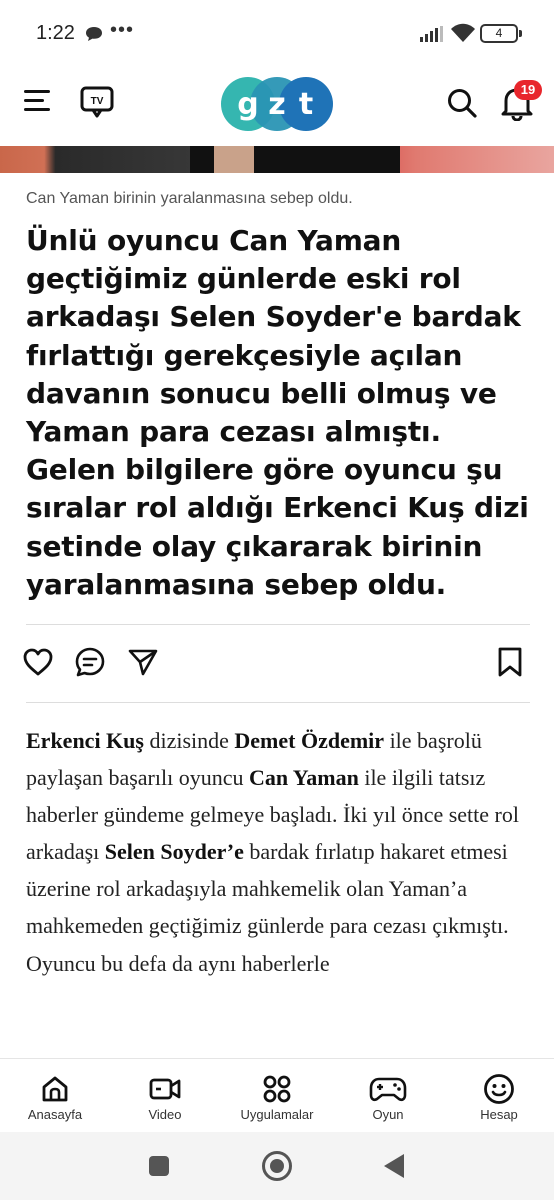 The height and width of the screenshot is (1200, 554). I want to click on system-nav-bar, so click(277, 1166).